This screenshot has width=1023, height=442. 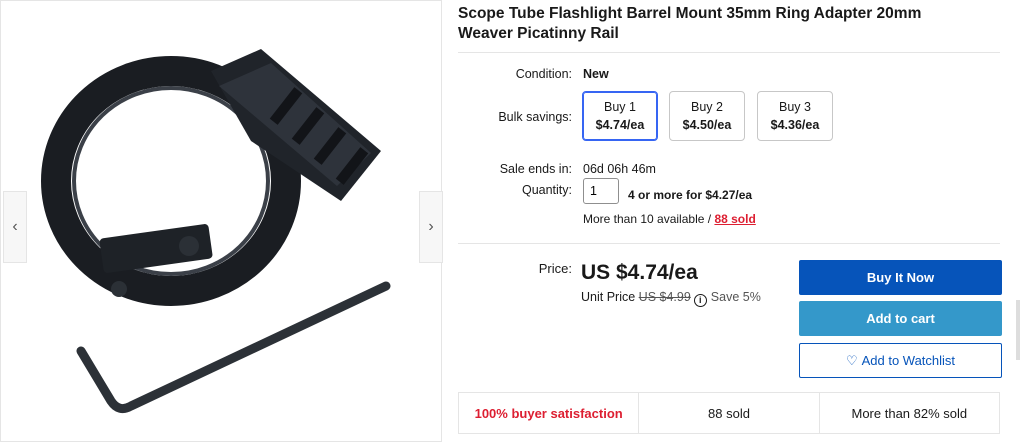 What do you see at coordinates (900, 277) in the screenshot?
I see `buy-it-now-button: Buy It Now` at bounding box center [900, 277].